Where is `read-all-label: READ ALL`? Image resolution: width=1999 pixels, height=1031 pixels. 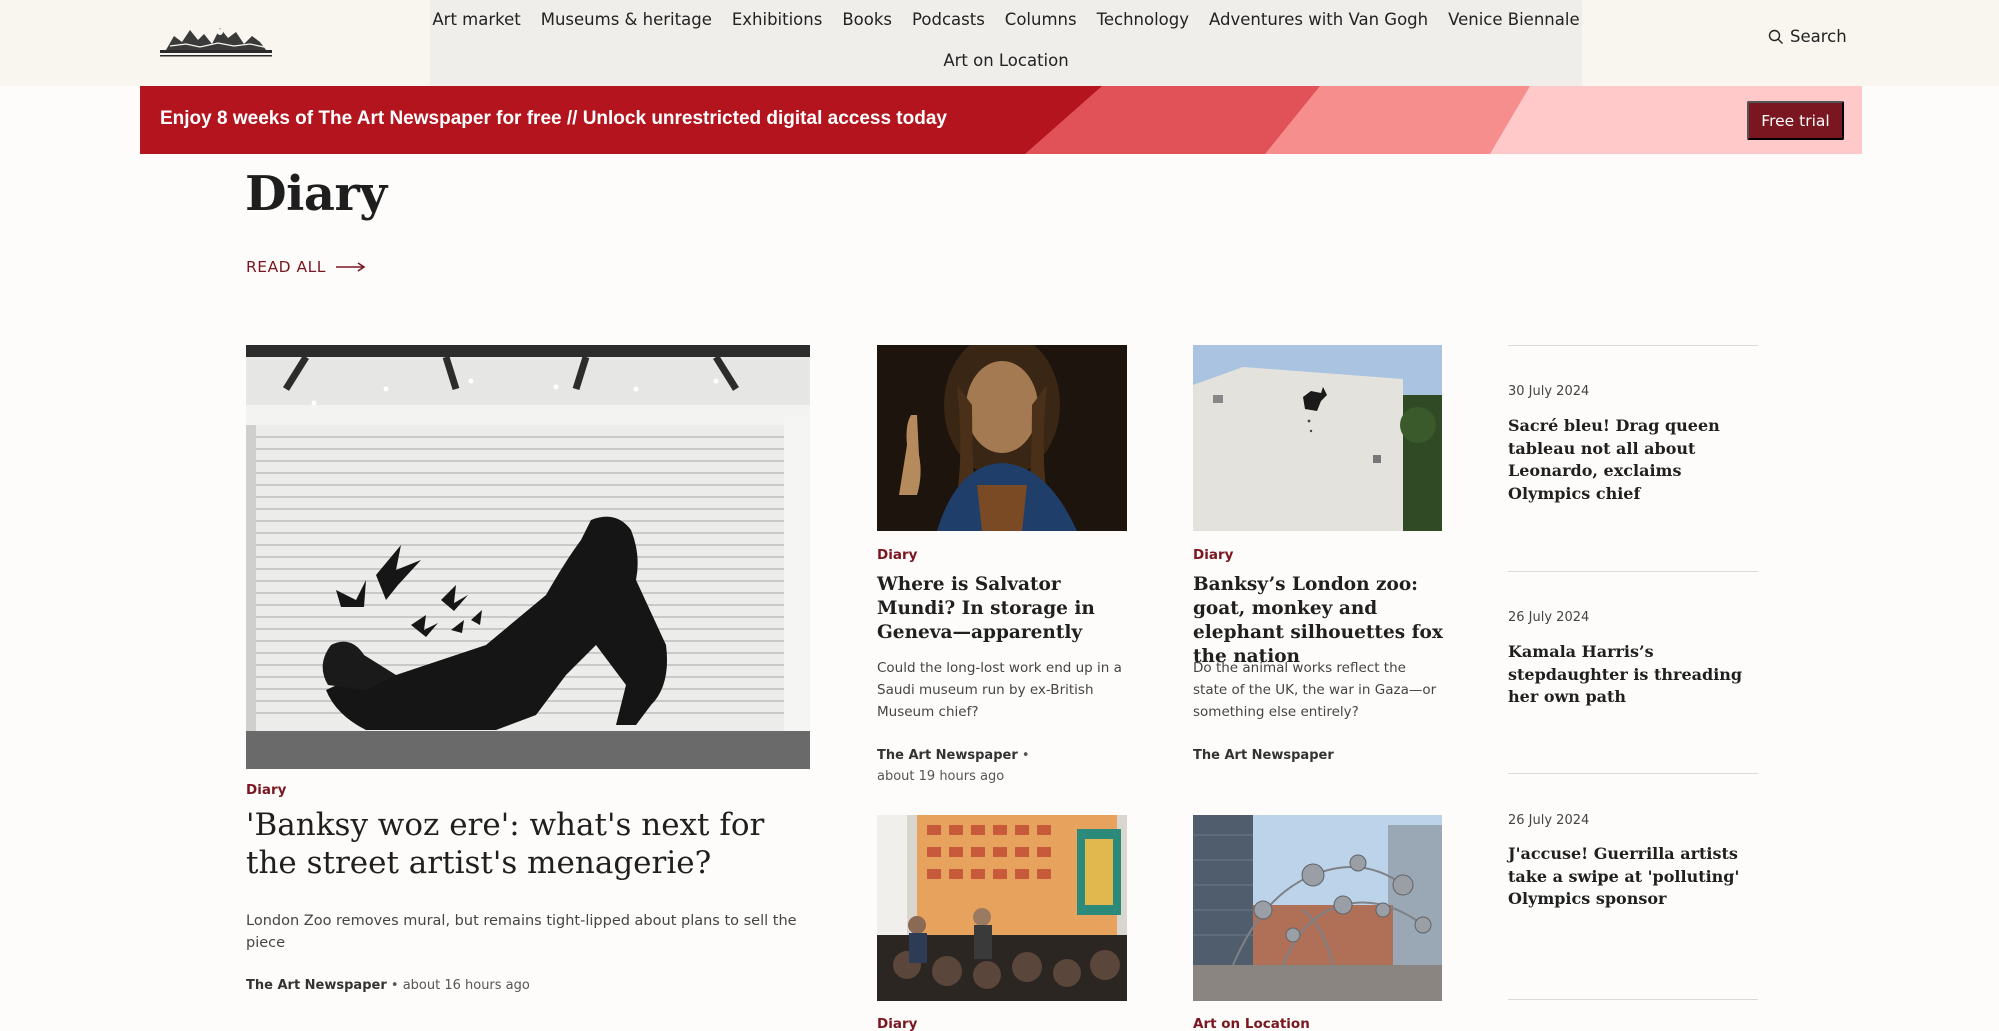 read-all-label: READ ALL is located at coordinates (286, 267).